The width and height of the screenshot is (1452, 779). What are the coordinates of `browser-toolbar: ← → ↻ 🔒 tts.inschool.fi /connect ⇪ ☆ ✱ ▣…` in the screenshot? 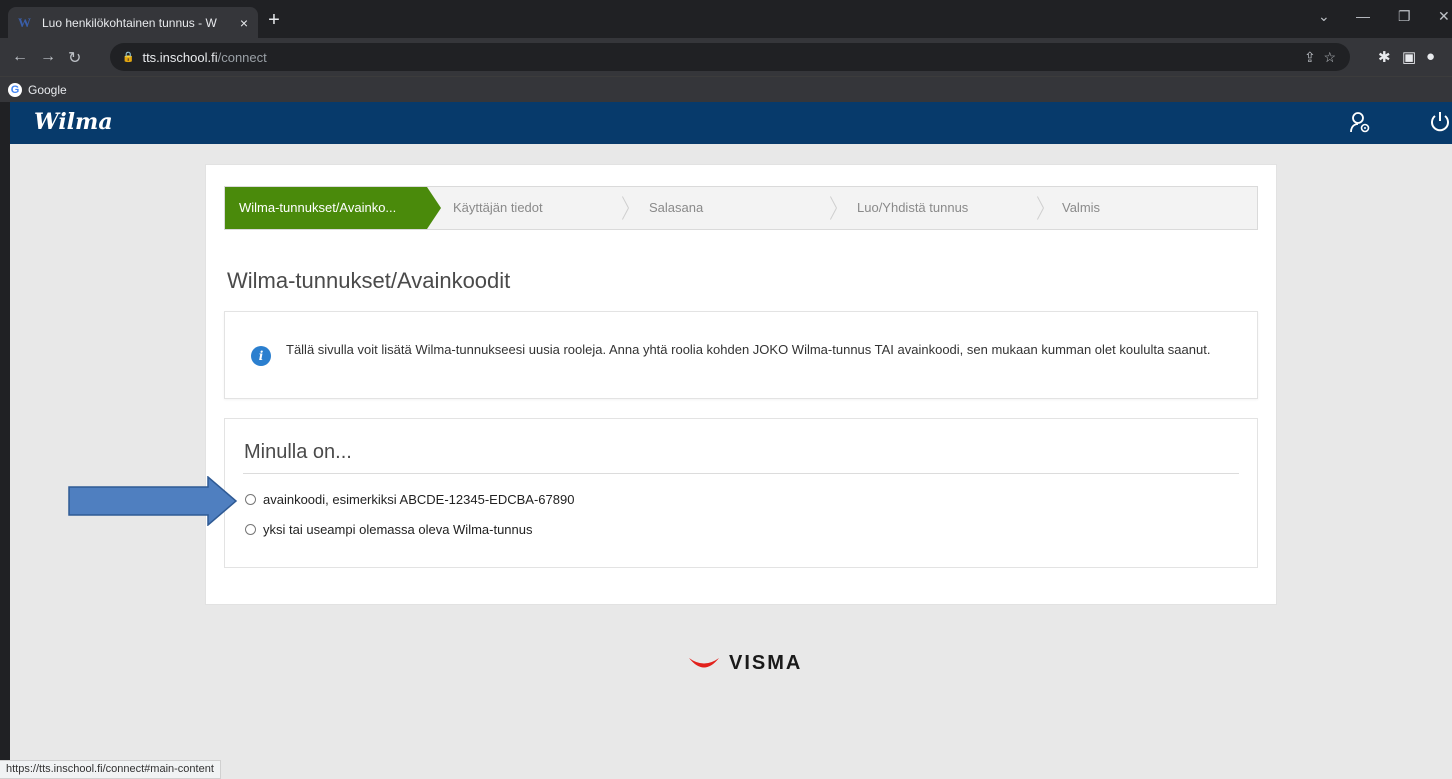 It's located at (726, 57).